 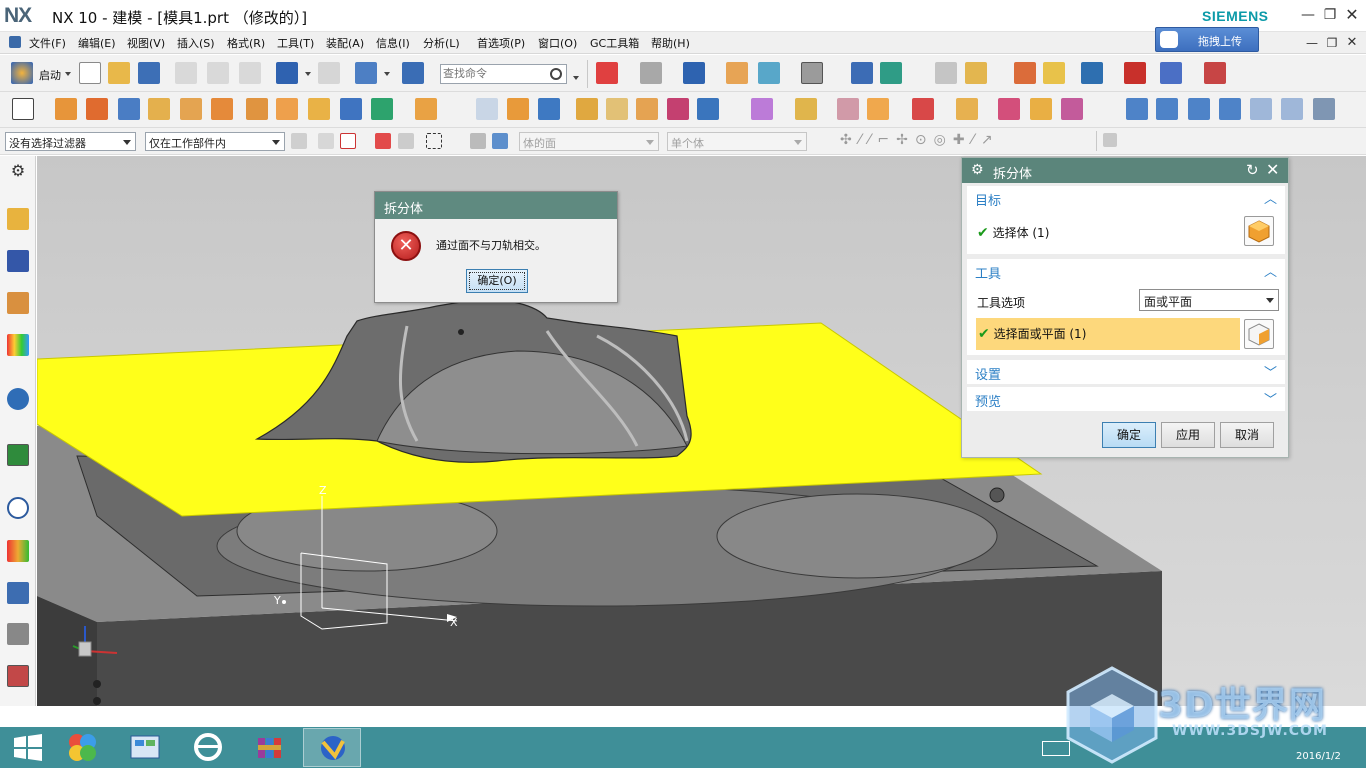 I want to click on taskbar-app-winrar, so click(x=270, y=747).